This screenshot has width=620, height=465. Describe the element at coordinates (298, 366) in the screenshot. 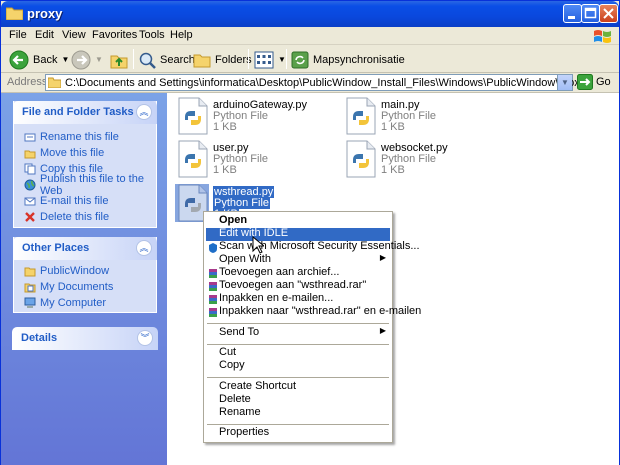

I see `menu-item-copy: Copy` at that location.